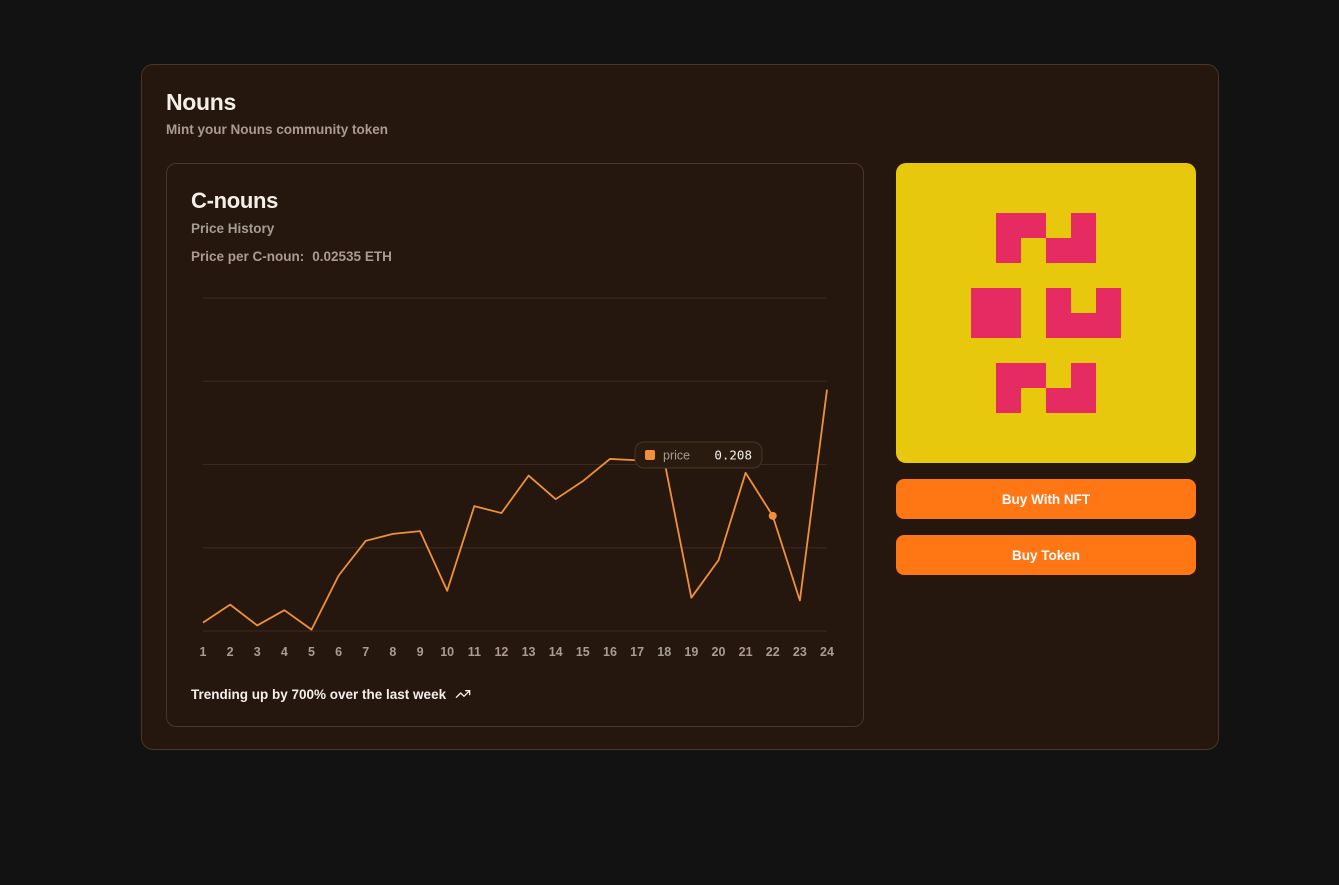 The height and width of the screenshot is (885, 1339). Describe the element at coordinates (474, 652) in the screenshot. I see `x-tick-label: 11` at that location.